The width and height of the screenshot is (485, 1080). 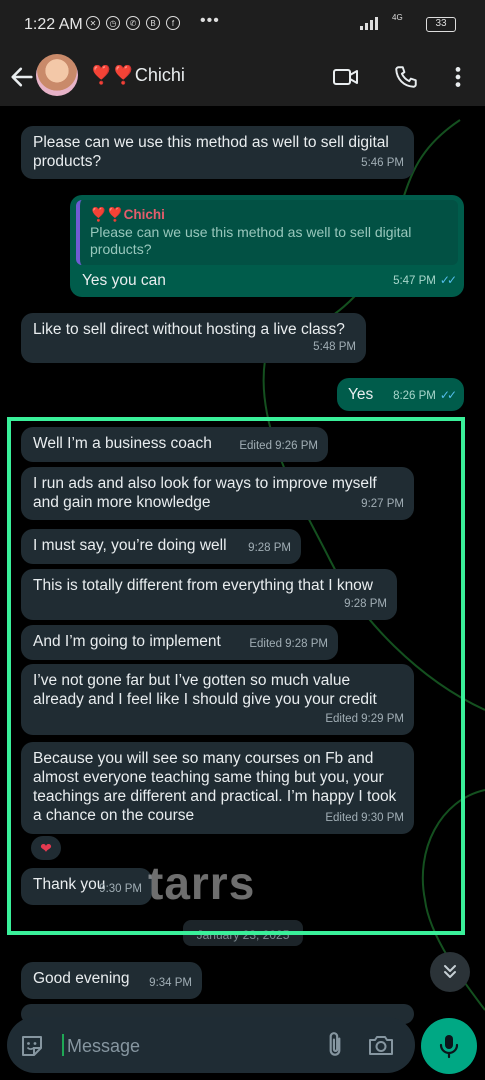 I want to click on sticker-icon, so click(x=32, y=1046).